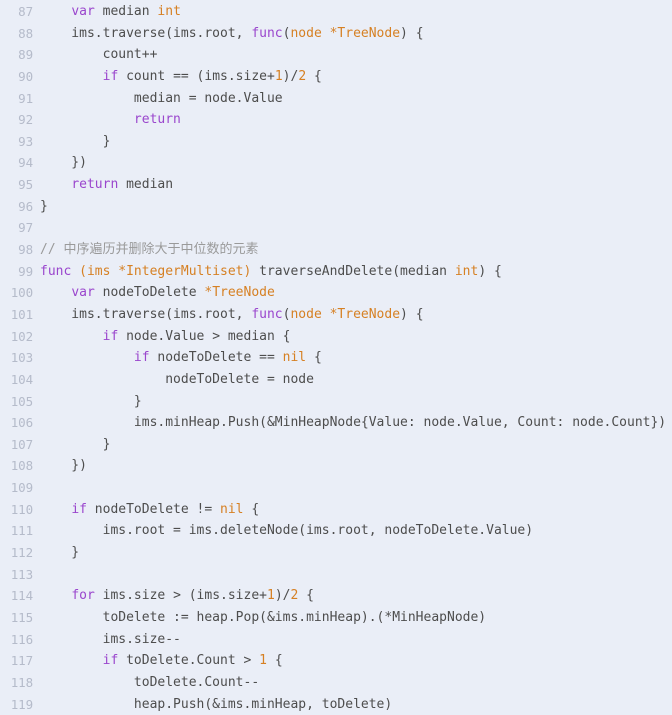  I want to click on code-line: 103 if nodeToDelete == nil {, so click(336, 358).